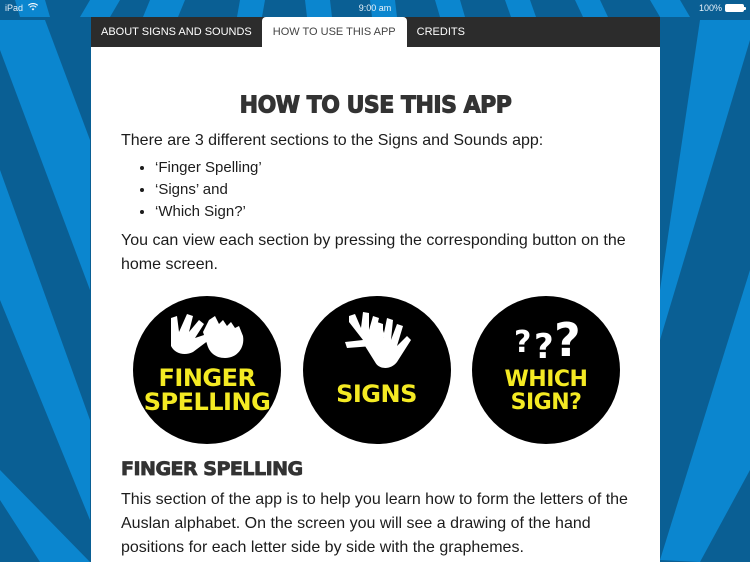 Image resolution: width=750 pixels, height=562 pixels. Describe the element at coordinates (441, 32) in the screenshot. I see `tab-credits: CREDITS` at that location.